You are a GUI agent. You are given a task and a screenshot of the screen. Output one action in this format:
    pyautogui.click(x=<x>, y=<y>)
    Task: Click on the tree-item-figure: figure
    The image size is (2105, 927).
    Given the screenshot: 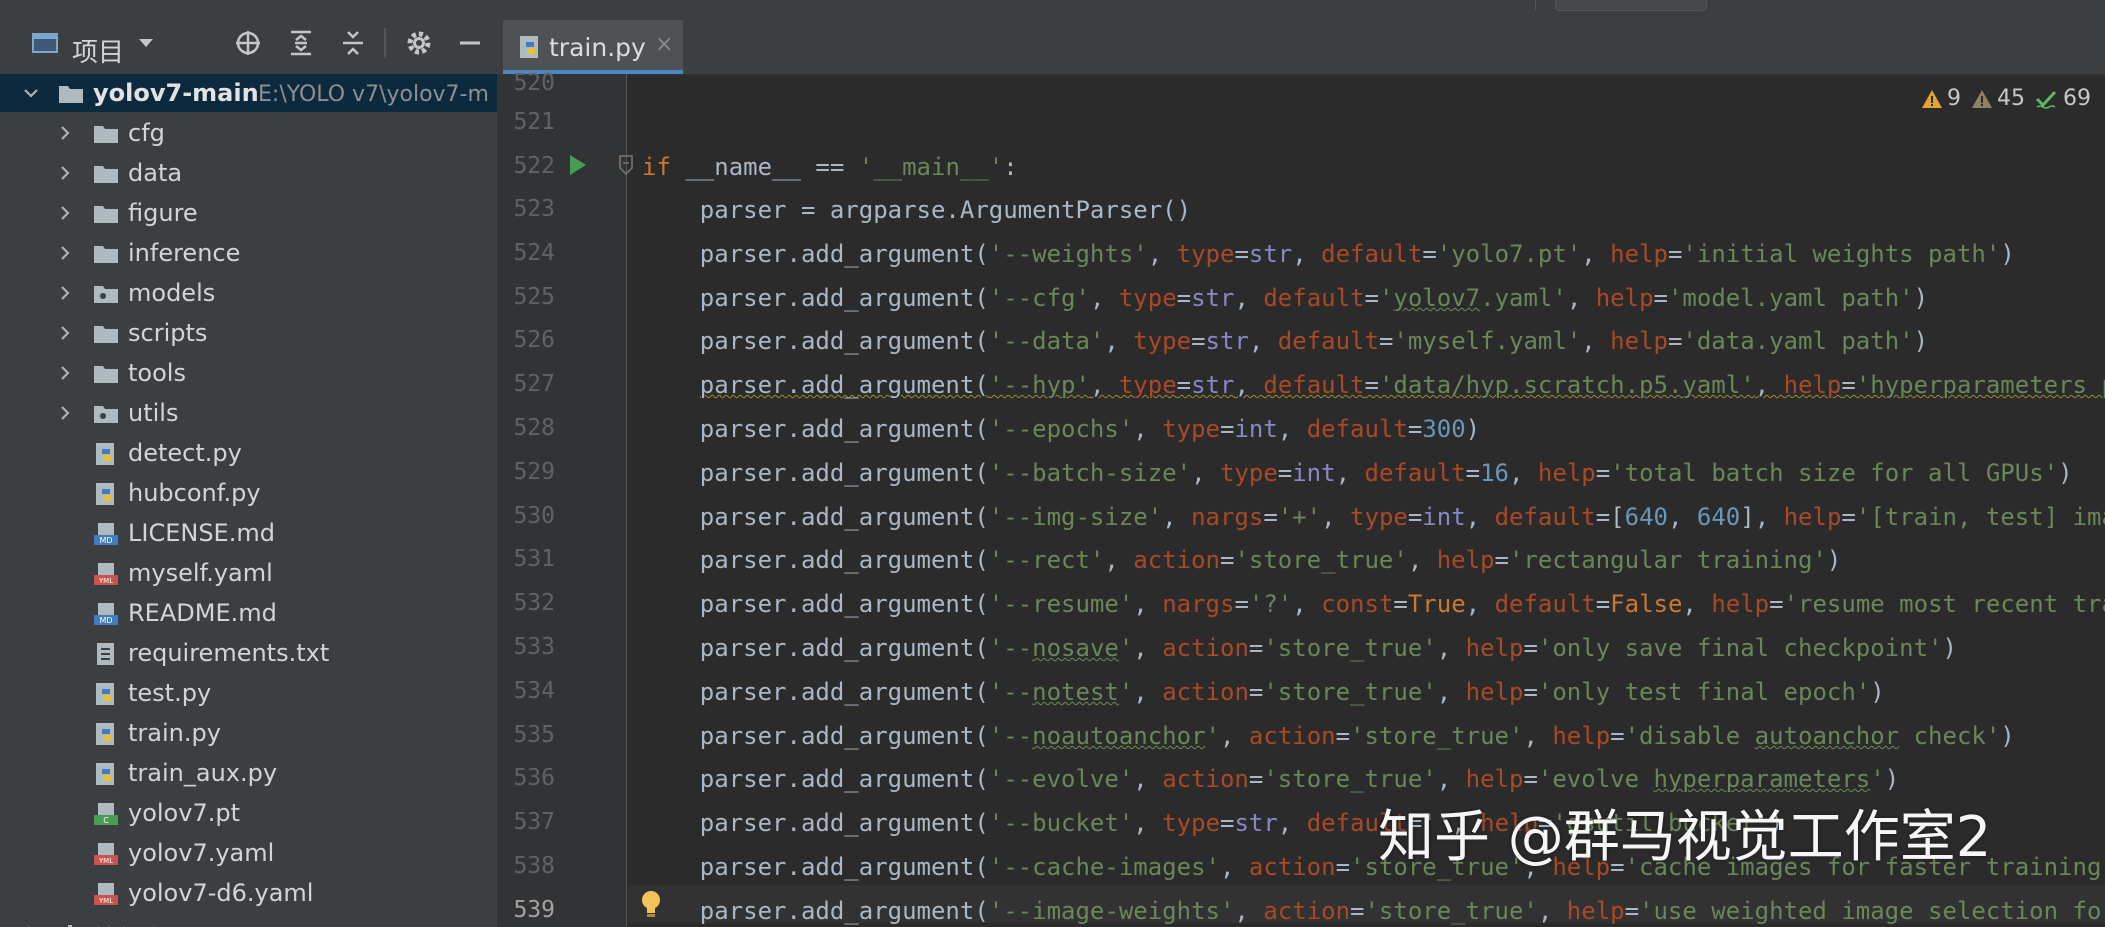 What is the action you would take?
    pyautogui.click(x=248, y=213)
    